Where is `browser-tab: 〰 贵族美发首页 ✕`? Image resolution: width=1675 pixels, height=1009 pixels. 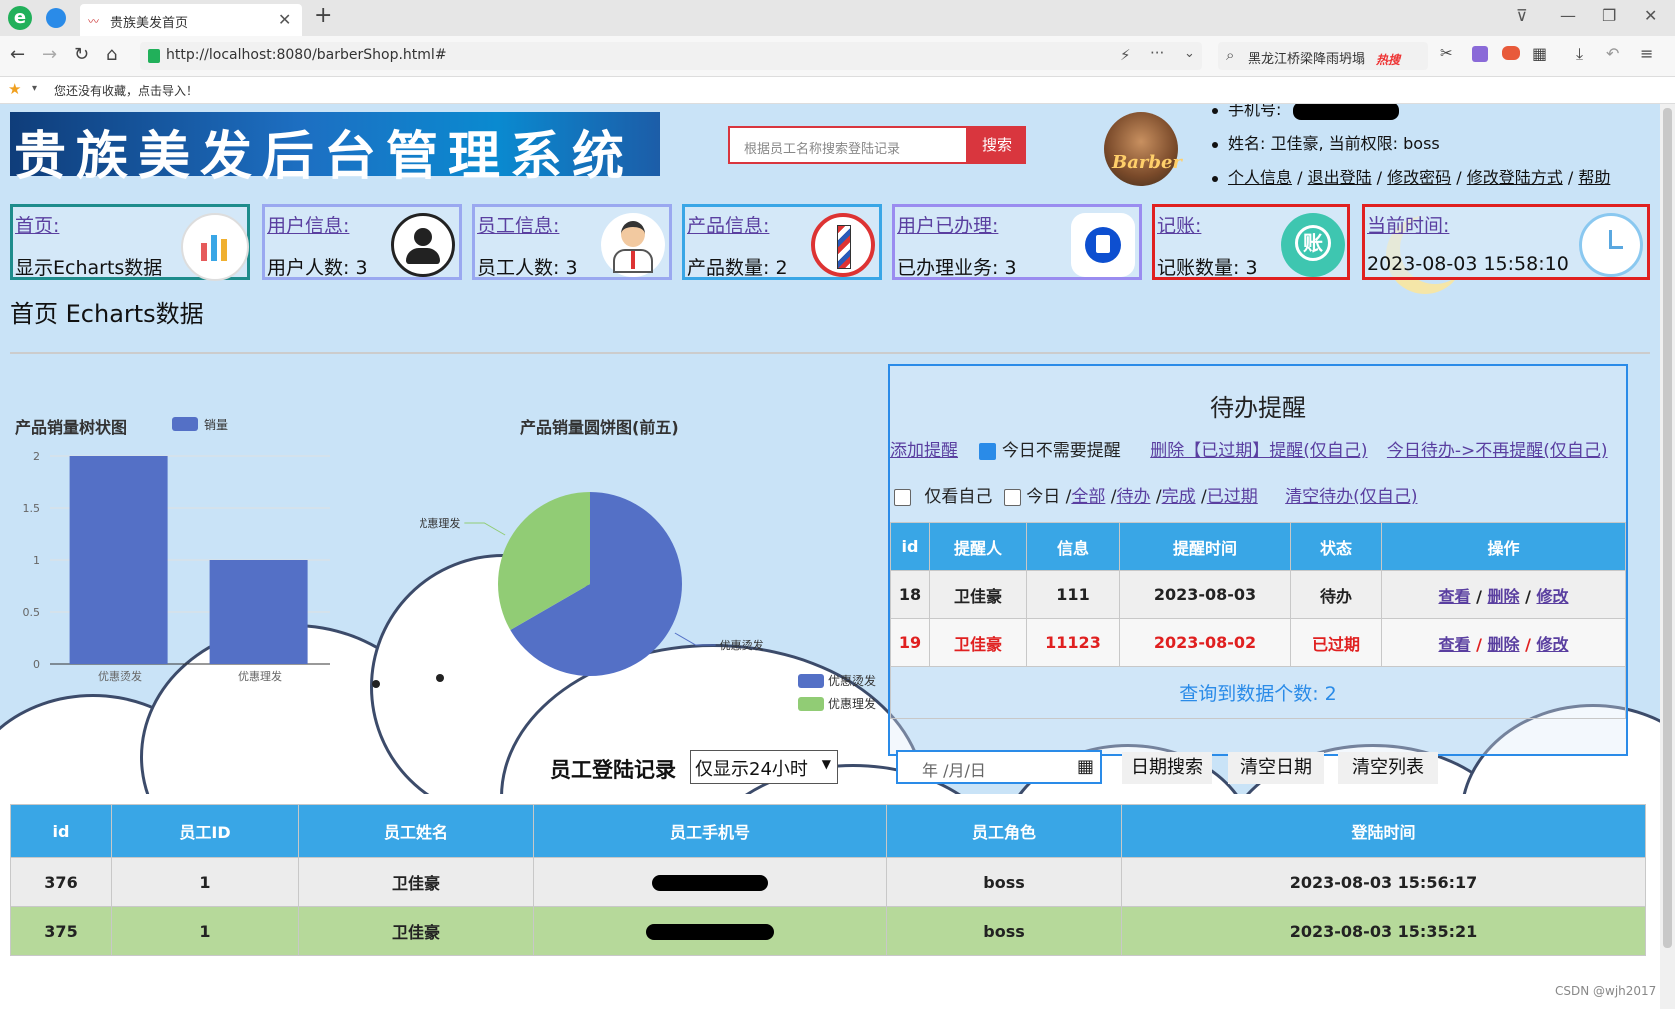
browser-tab: 〰 贵族美发首页 ✕ is located at coordinates (191, 20).